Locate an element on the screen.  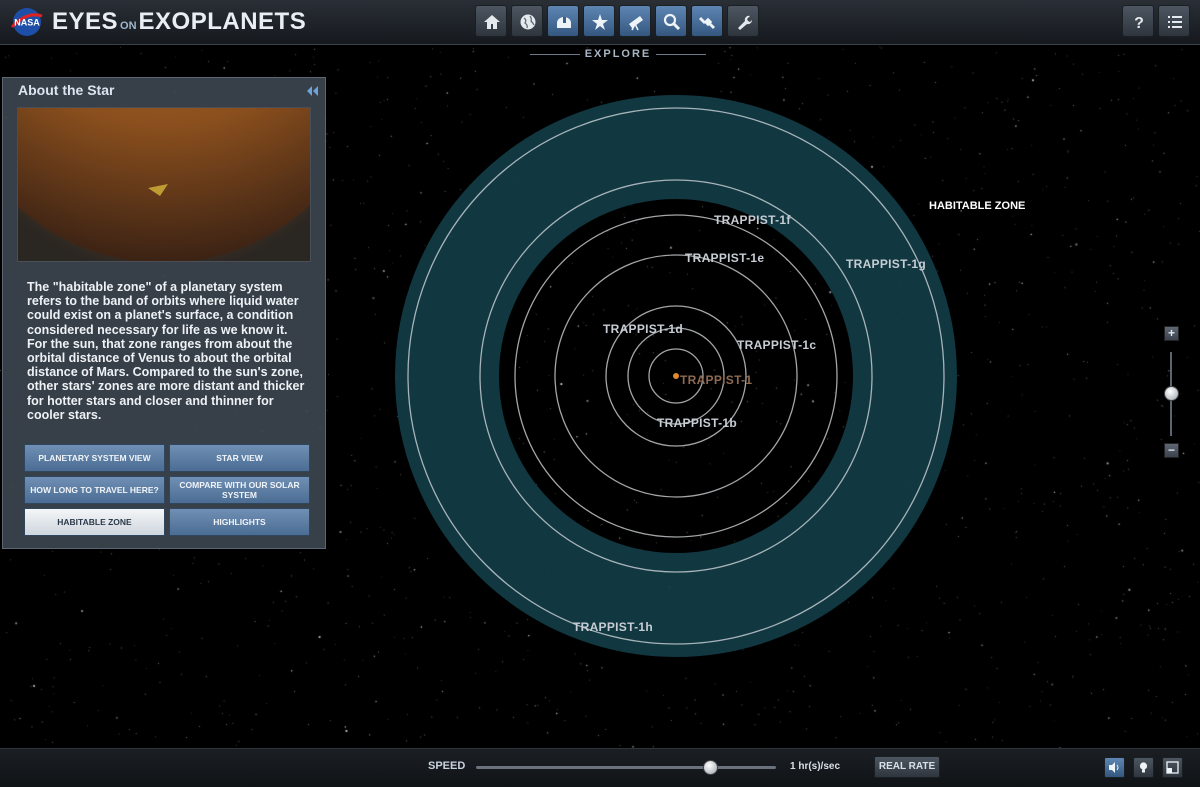
real-rate-button: REAL RATE is located at coordinates (907, 767).